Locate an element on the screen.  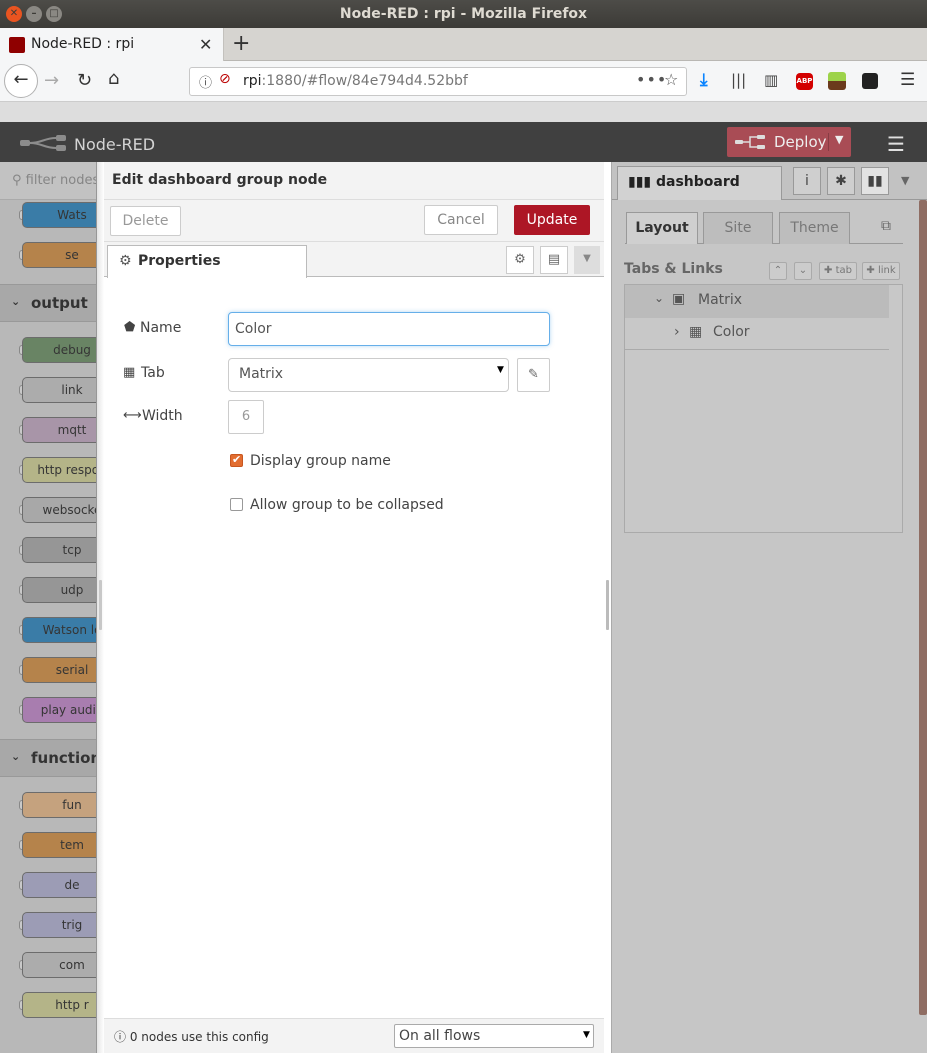
config-usage-info: ⓘ 0 nodes use this config is located at coordinates (191, 1036).